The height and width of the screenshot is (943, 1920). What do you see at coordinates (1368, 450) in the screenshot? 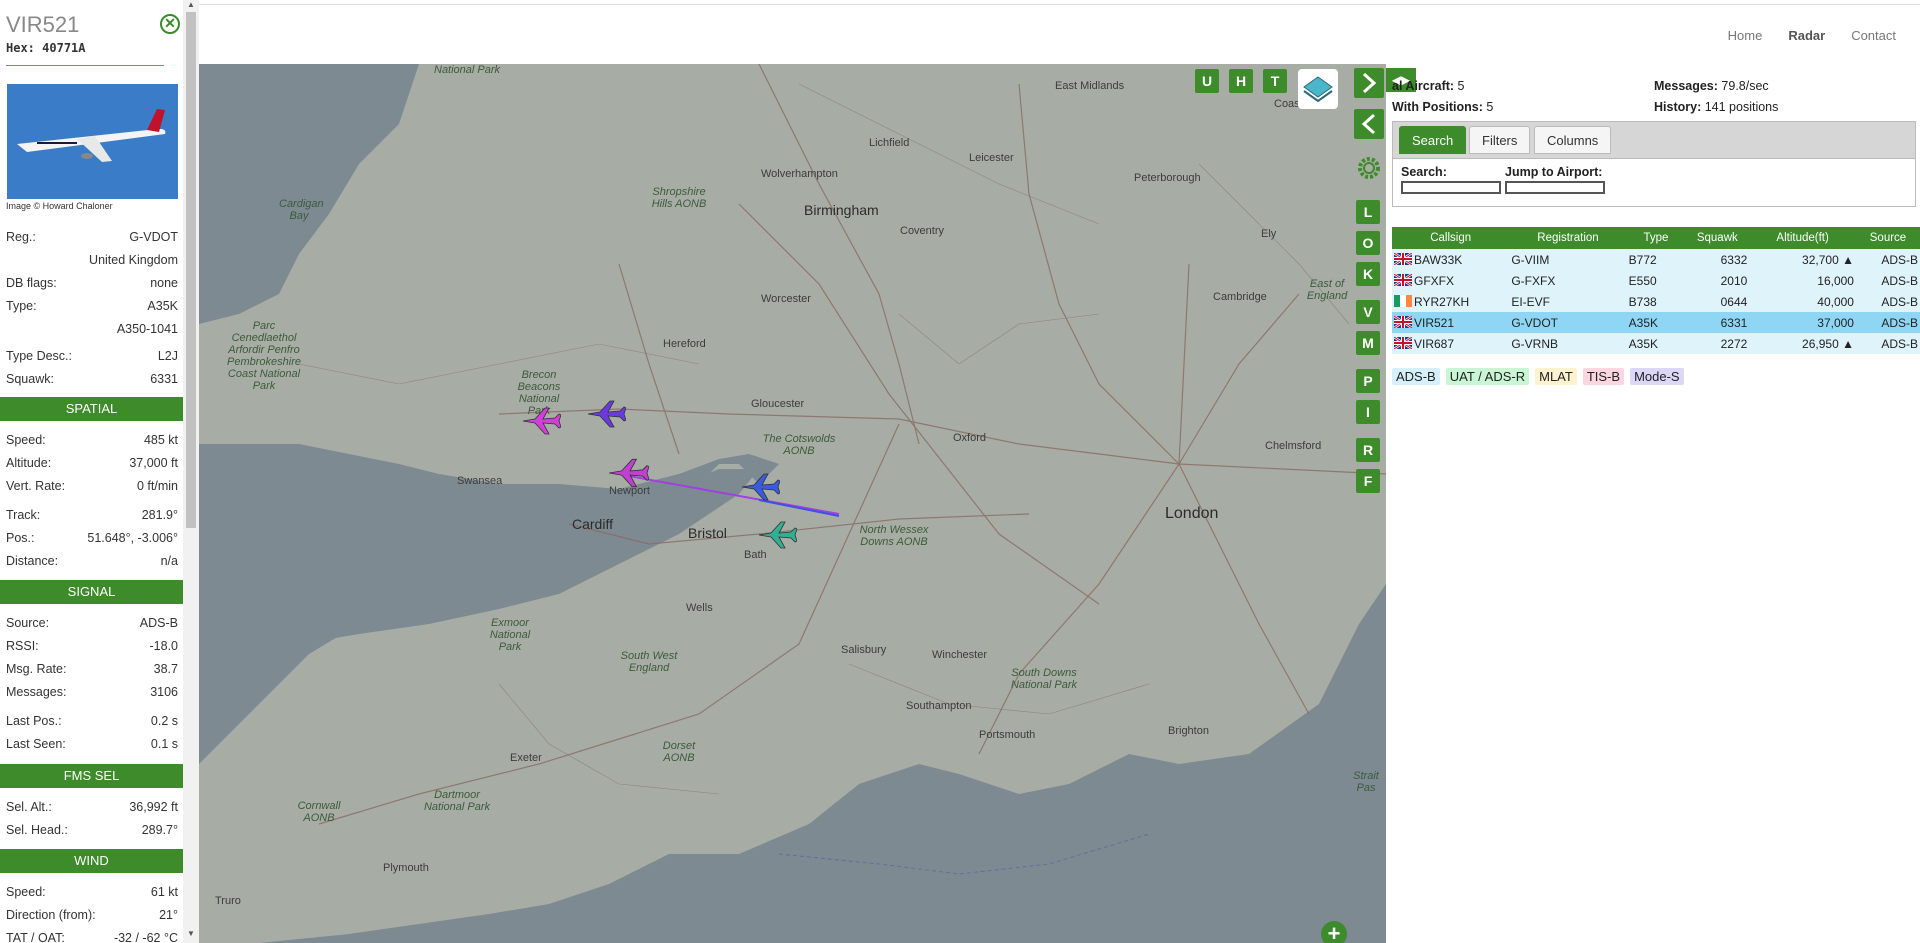
I see `map-button-r: R` at bounding box center [1368, 450].